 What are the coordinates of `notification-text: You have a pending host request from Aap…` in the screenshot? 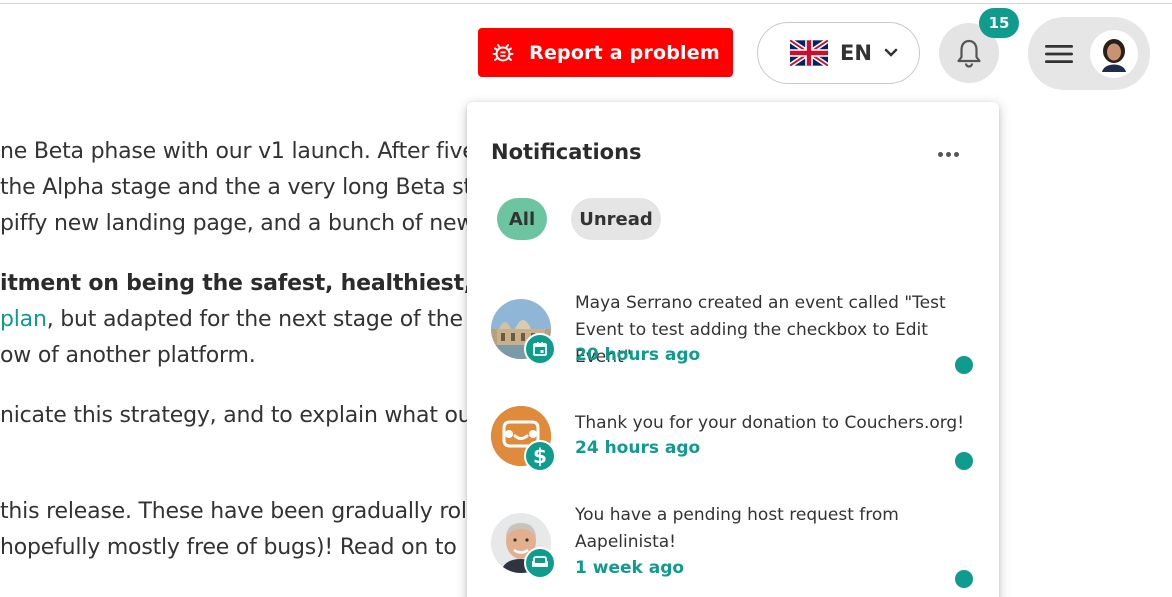 It's located at (737, 528).